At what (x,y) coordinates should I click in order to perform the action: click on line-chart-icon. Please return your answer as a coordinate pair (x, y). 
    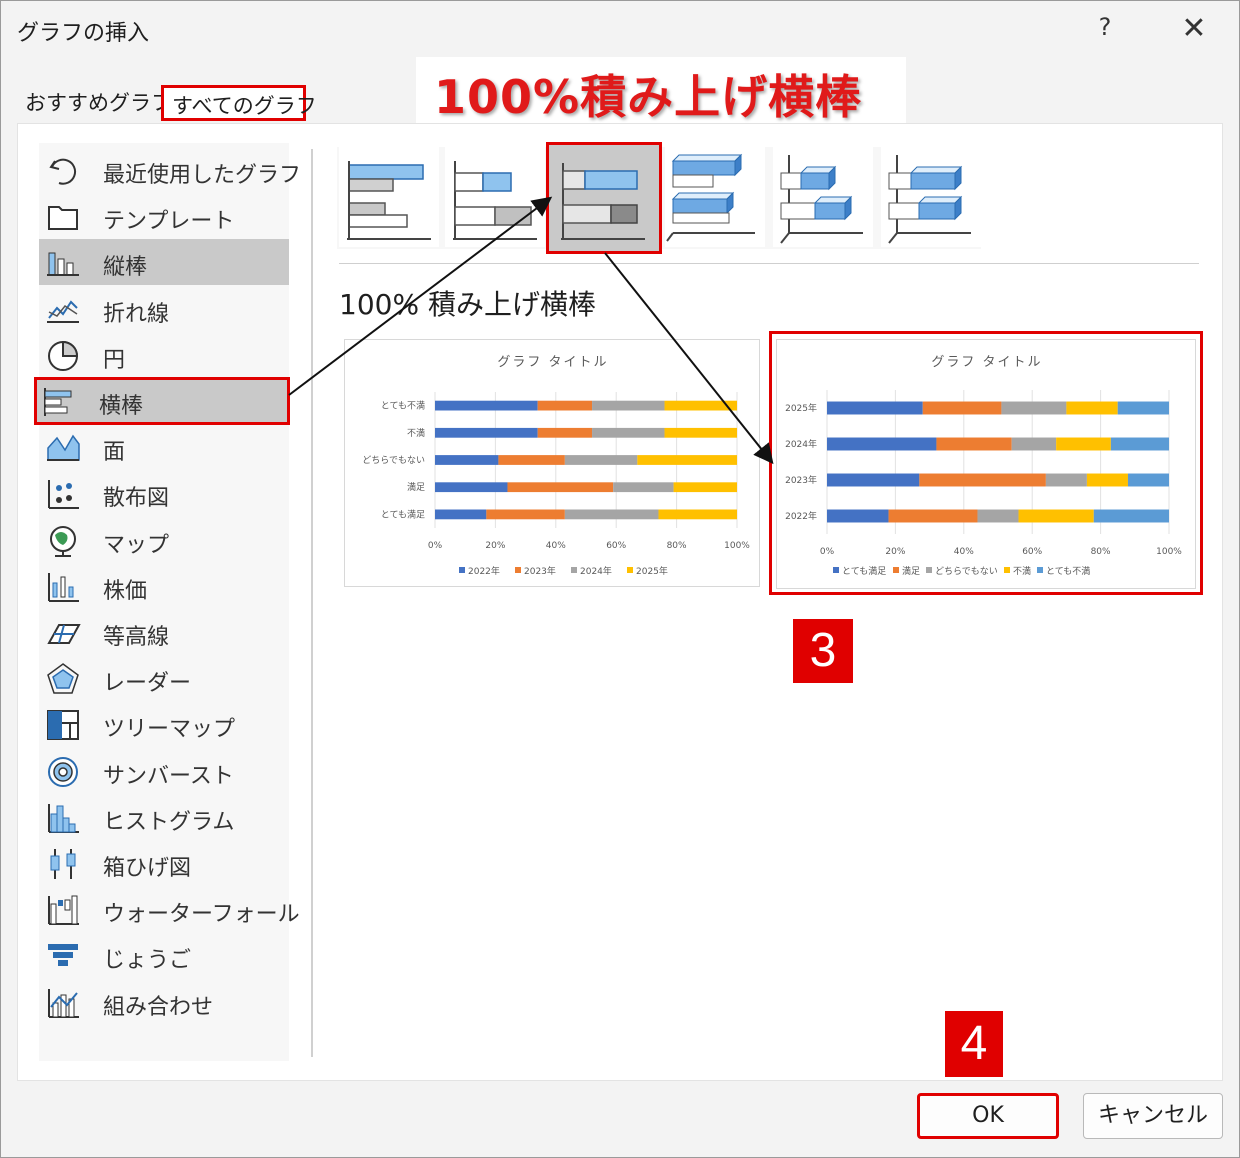
    Looking at the image, I should click on (63, 309).